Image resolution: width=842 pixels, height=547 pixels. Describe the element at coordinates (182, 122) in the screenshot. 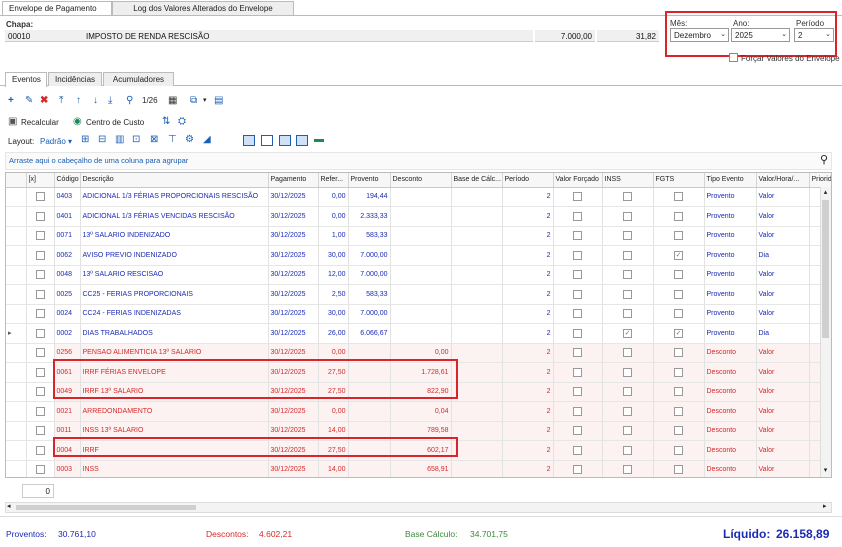

I see `person-icon: ⛭` at that location.